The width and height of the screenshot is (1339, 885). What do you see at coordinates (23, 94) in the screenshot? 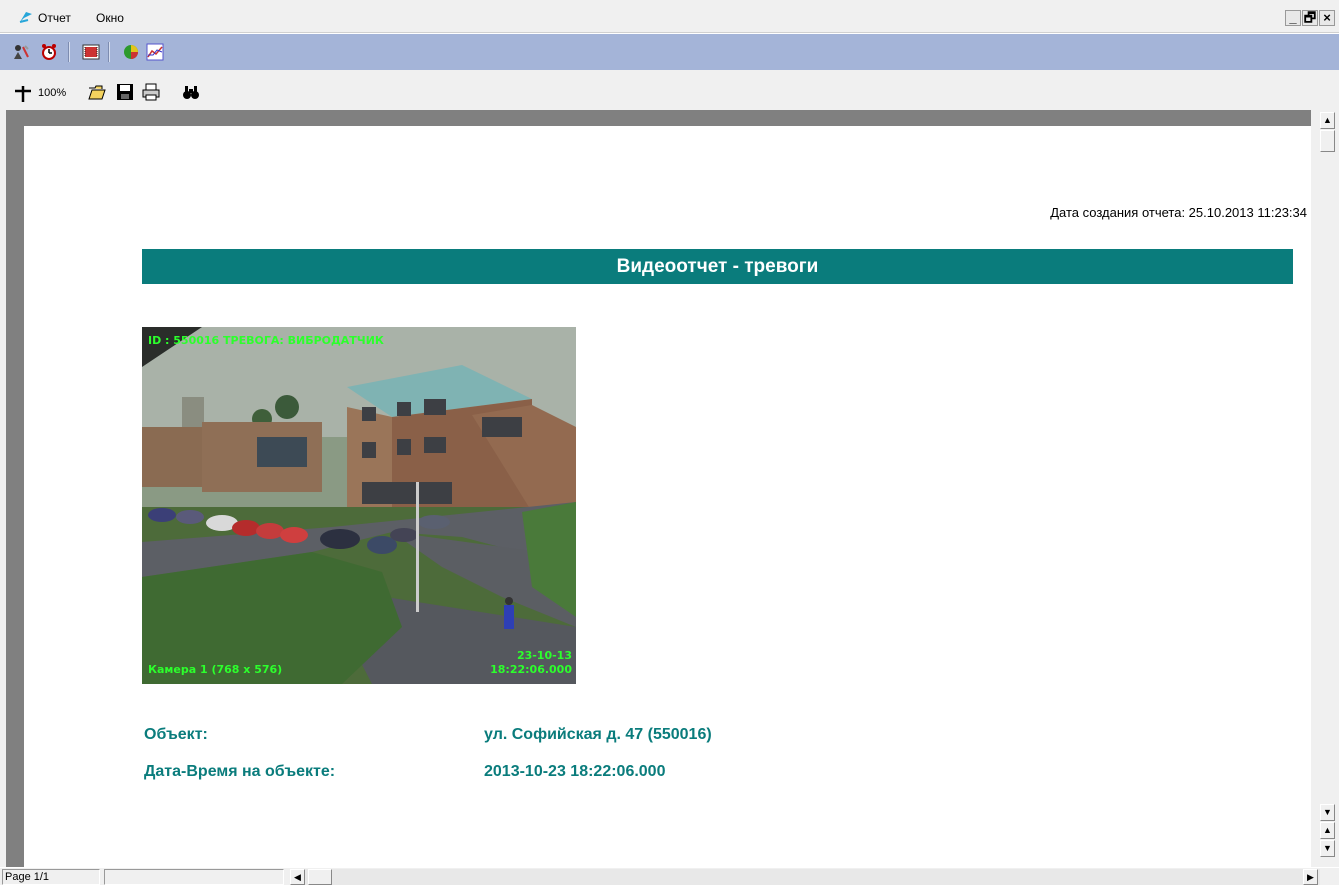
I see `zoom-icon` at bounding box center [23, 94].